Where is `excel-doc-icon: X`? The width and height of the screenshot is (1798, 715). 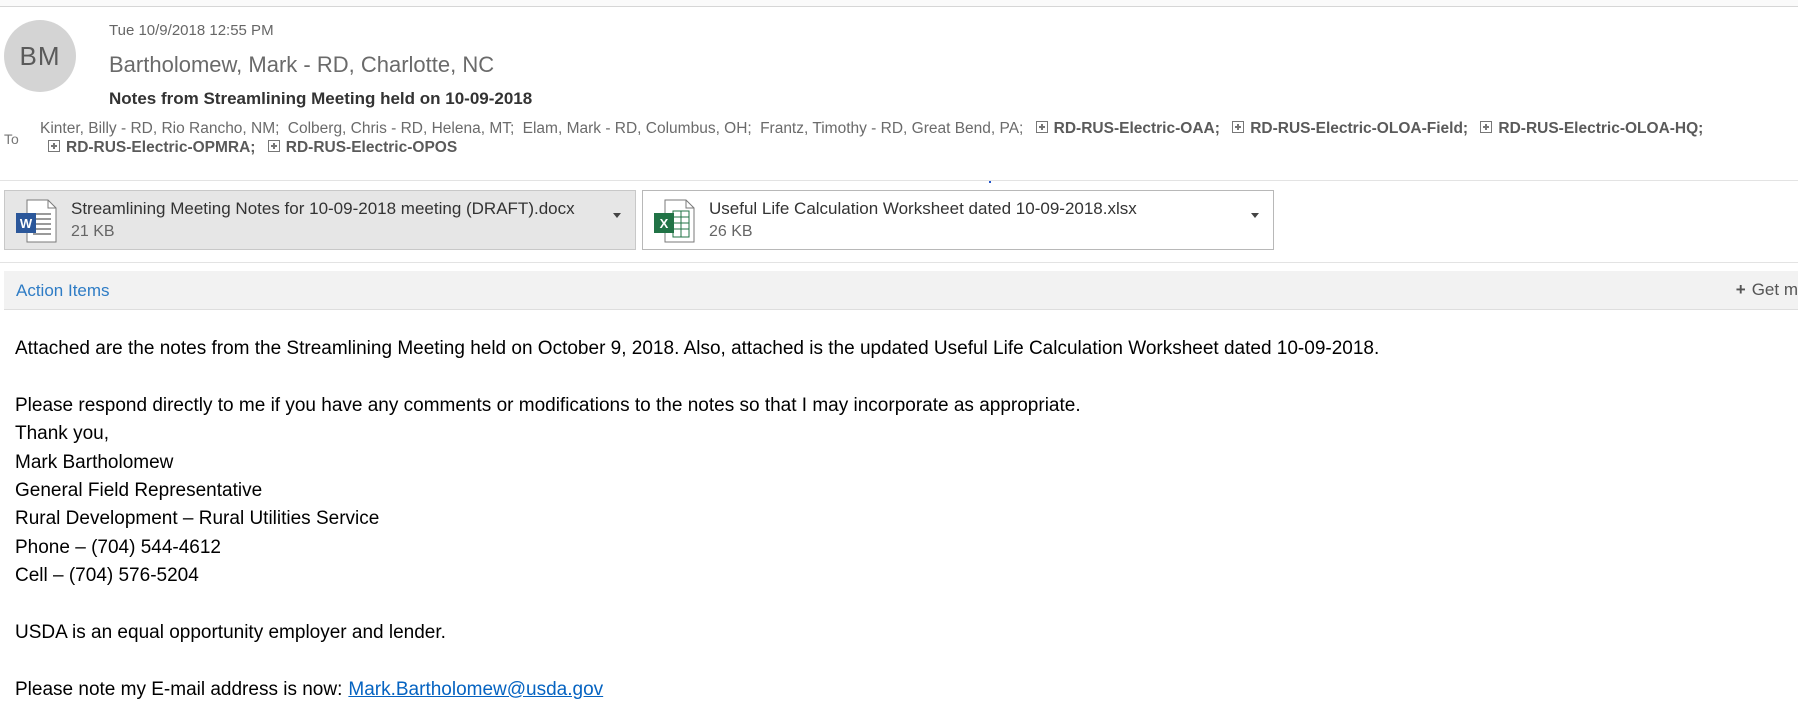
excel-doc-icon: X is located at coordinates (674, 221).